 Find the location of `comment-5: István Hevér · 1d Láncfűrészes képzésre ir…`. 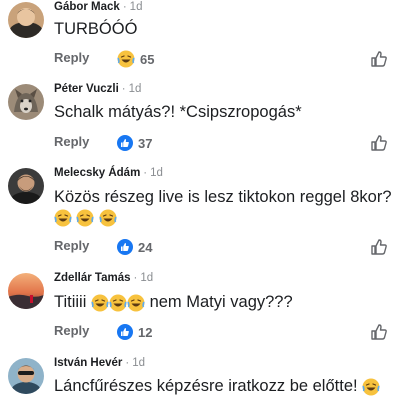

comment-5: István Hevér · 1d Láncfűrészes képzésre ir… is located at coordinates (200, 378).